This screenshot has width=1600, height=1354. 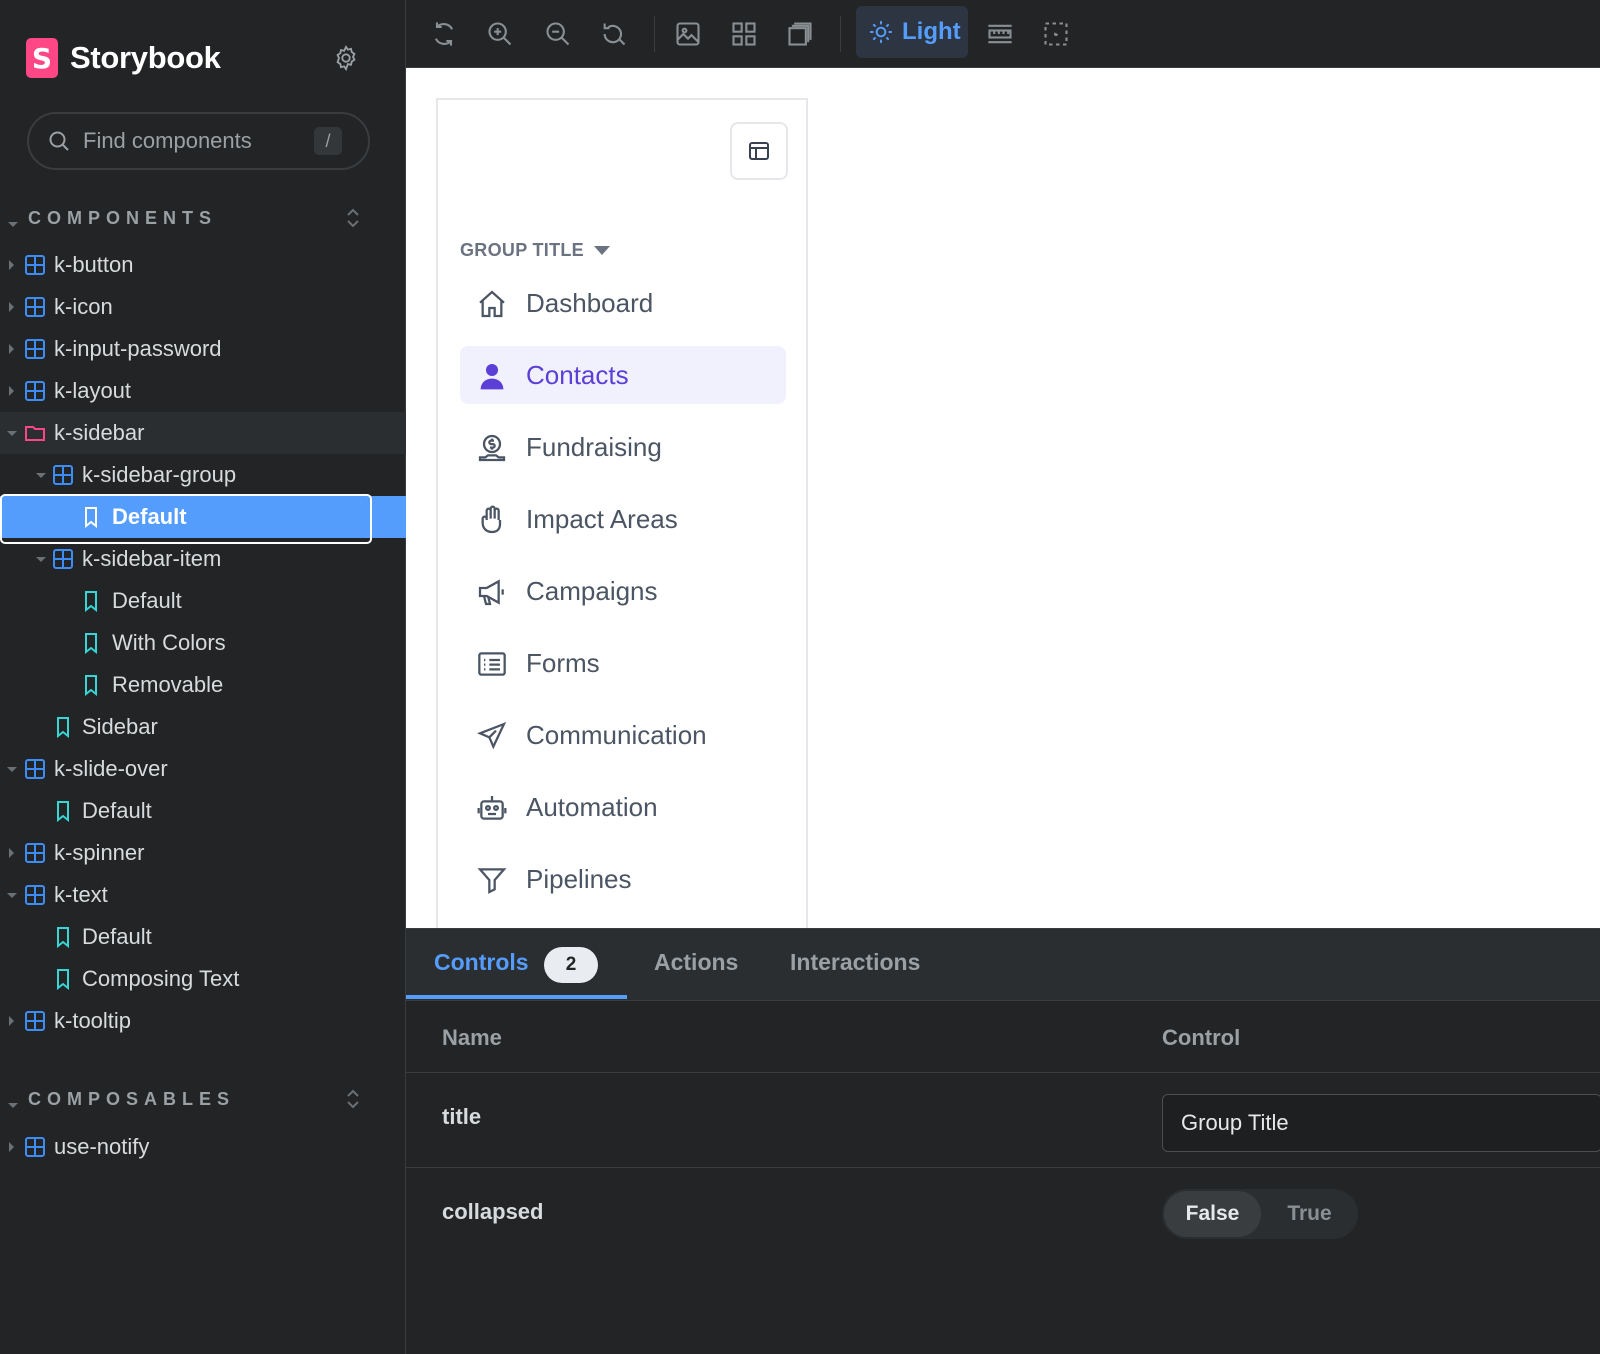 I want to click on brand: S Storybook, so click(x=123, y=58).